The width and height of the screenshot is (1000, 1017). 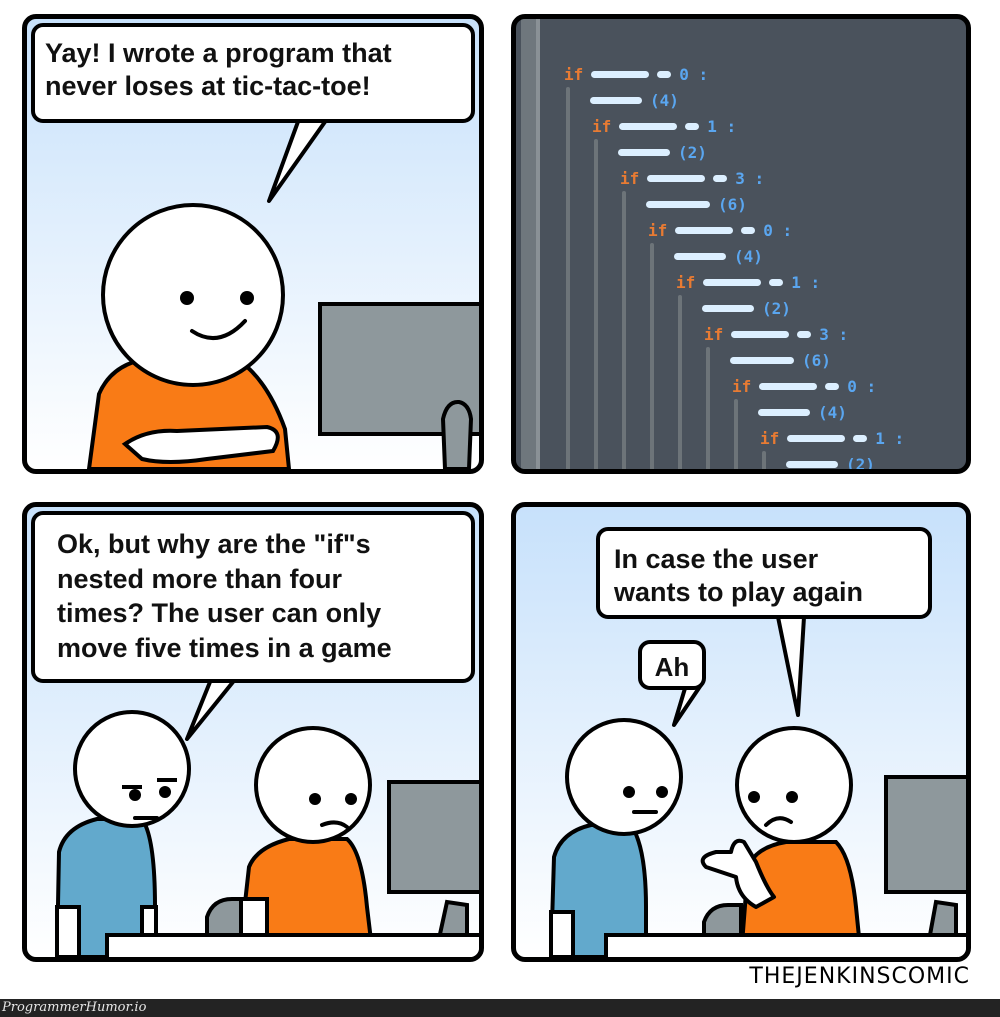 I want to click on chair, so click(x=457, y=434).